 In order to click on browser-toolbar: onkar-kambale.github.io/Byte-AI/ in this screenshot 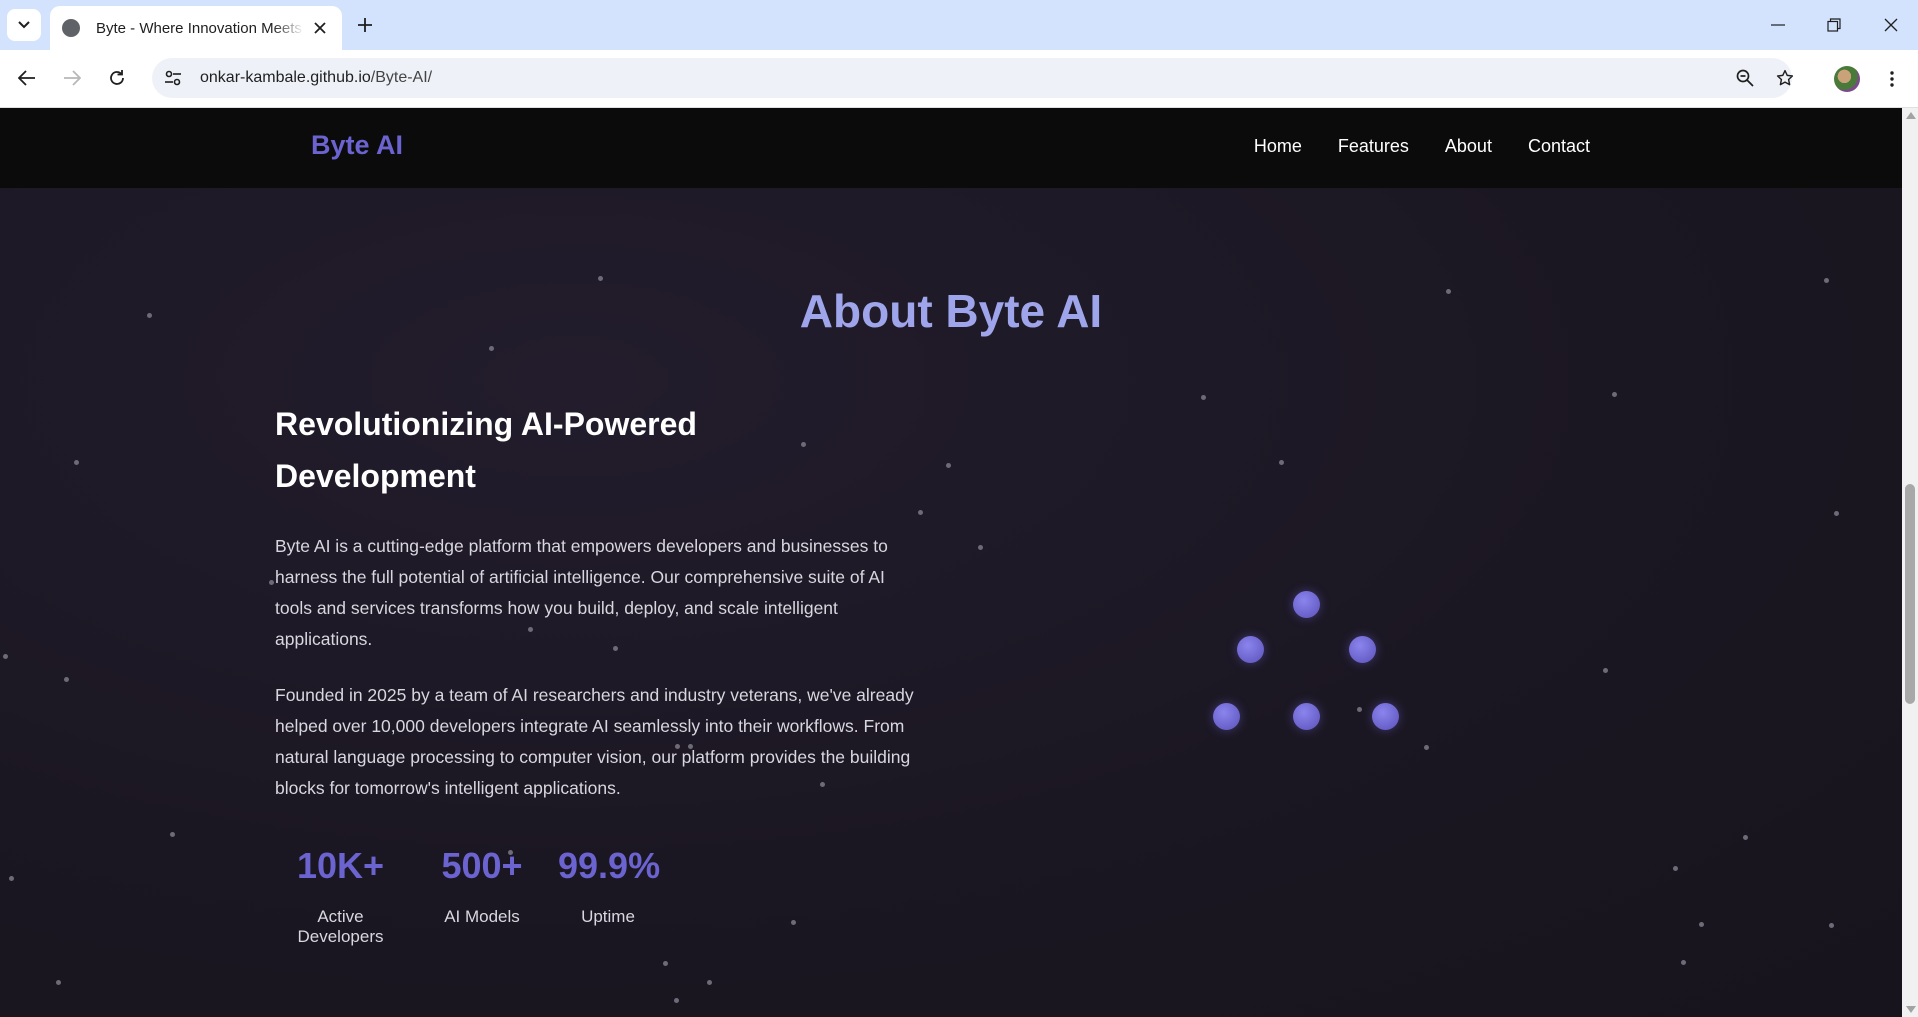, I will do `click(959, 79)`.